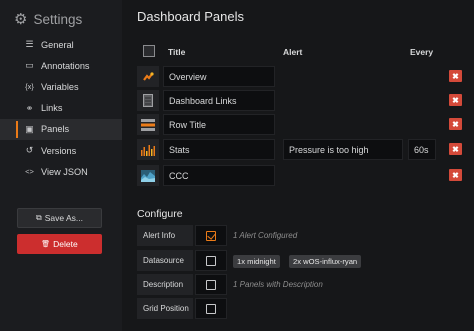  Describe the element at coordinates (58, 19) in the screenshot. I see `settings-title: Settings` at that location.